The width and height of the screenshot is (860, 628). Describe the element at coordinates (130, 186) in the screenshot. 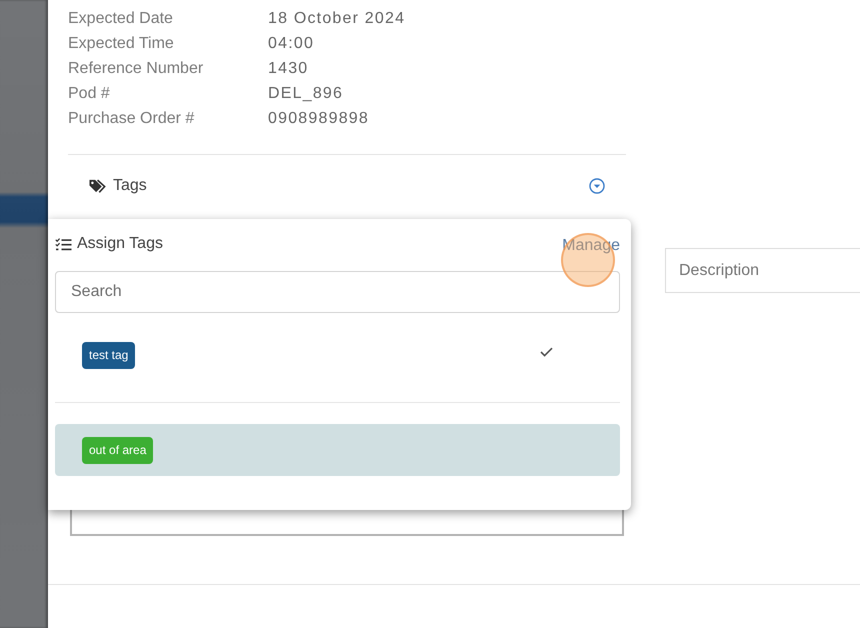

I see `section-title: Tags` at that location.